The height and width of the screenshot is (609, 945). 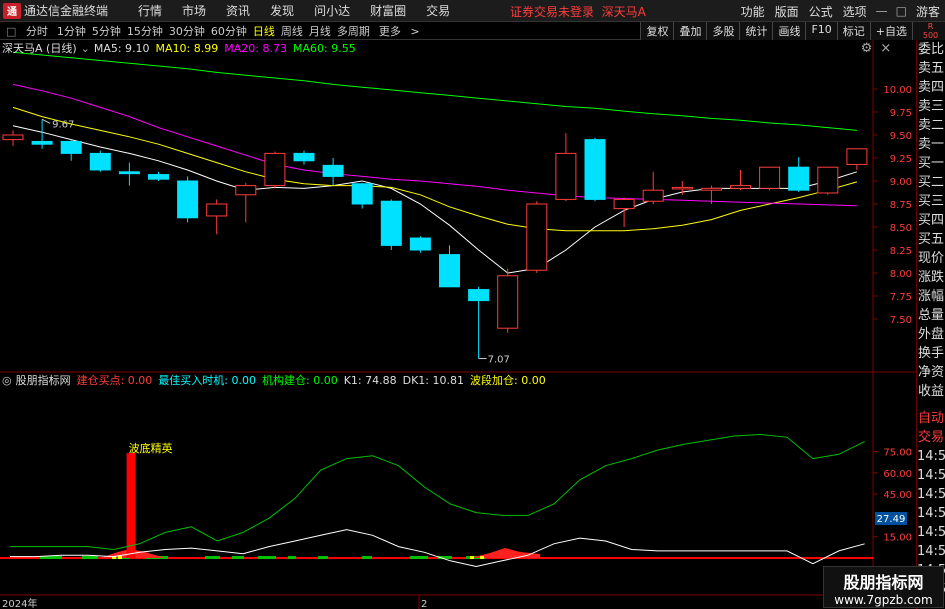 What do you see at coordinates (901, 136) in the screenshot?
I see `y-tick-label: 9.50` at bounding box center [901, 136].